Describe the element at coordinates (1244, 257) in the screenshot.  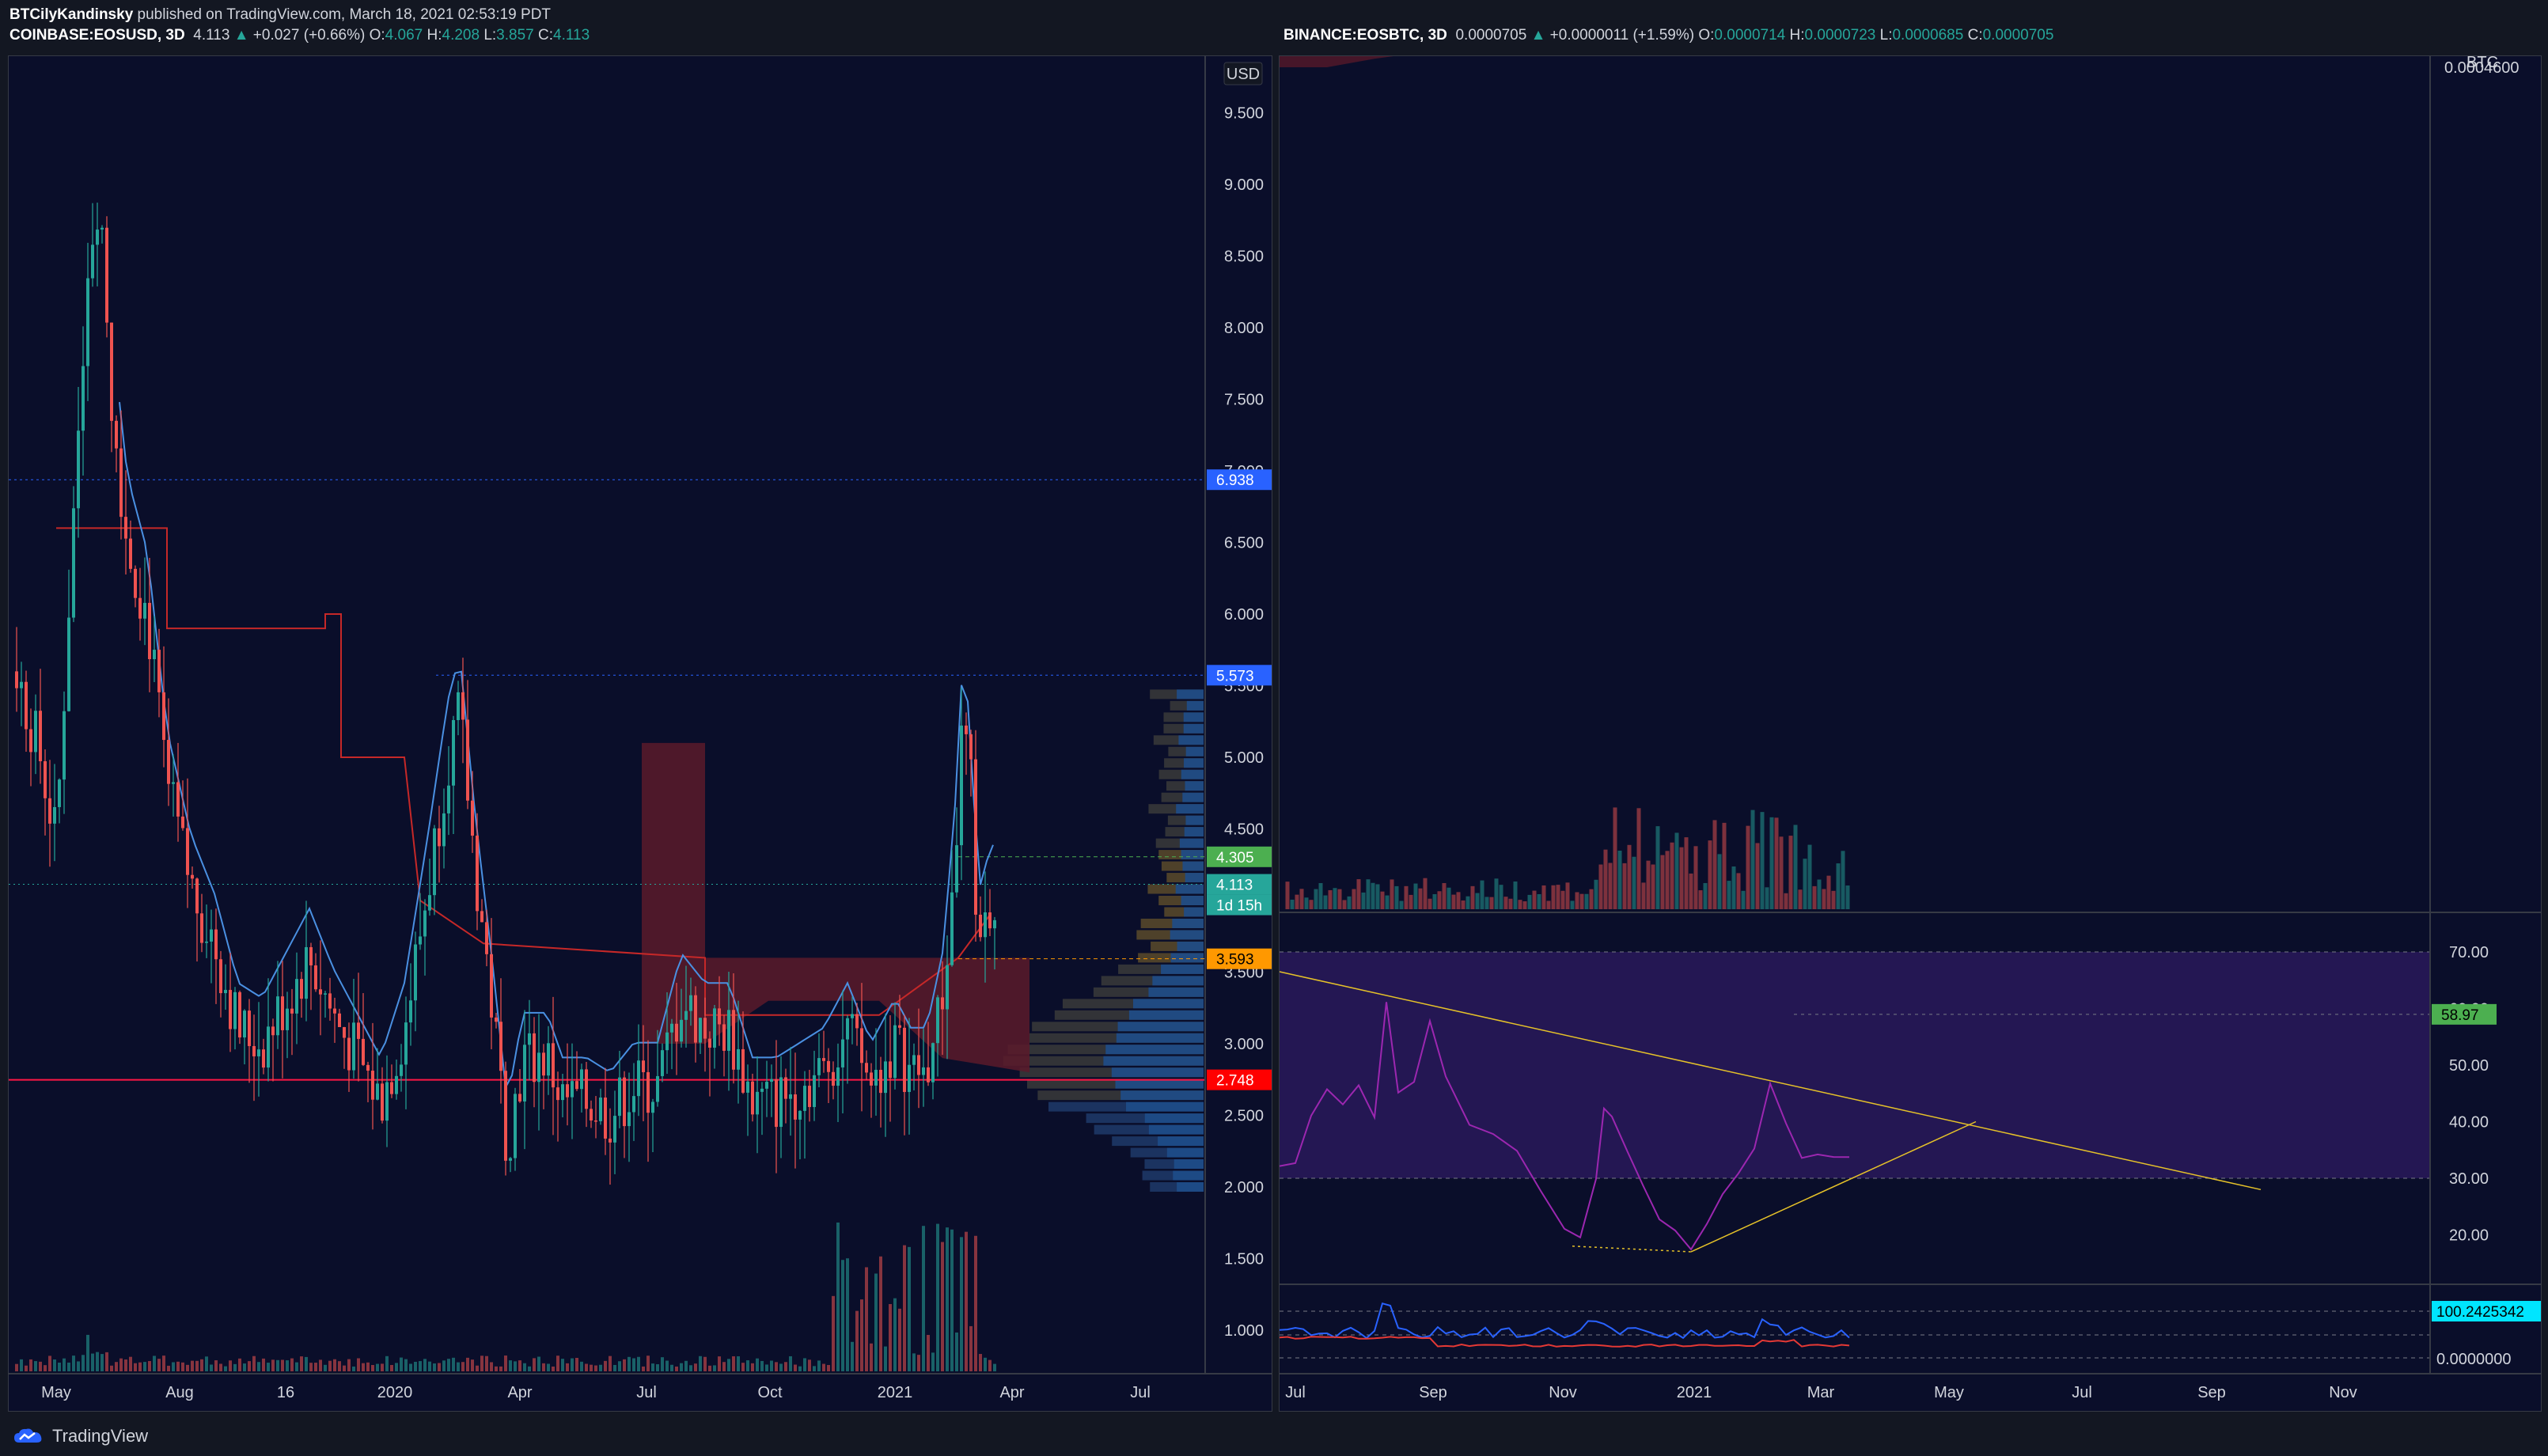
I see `price-tick-label: 8.500` at that location.